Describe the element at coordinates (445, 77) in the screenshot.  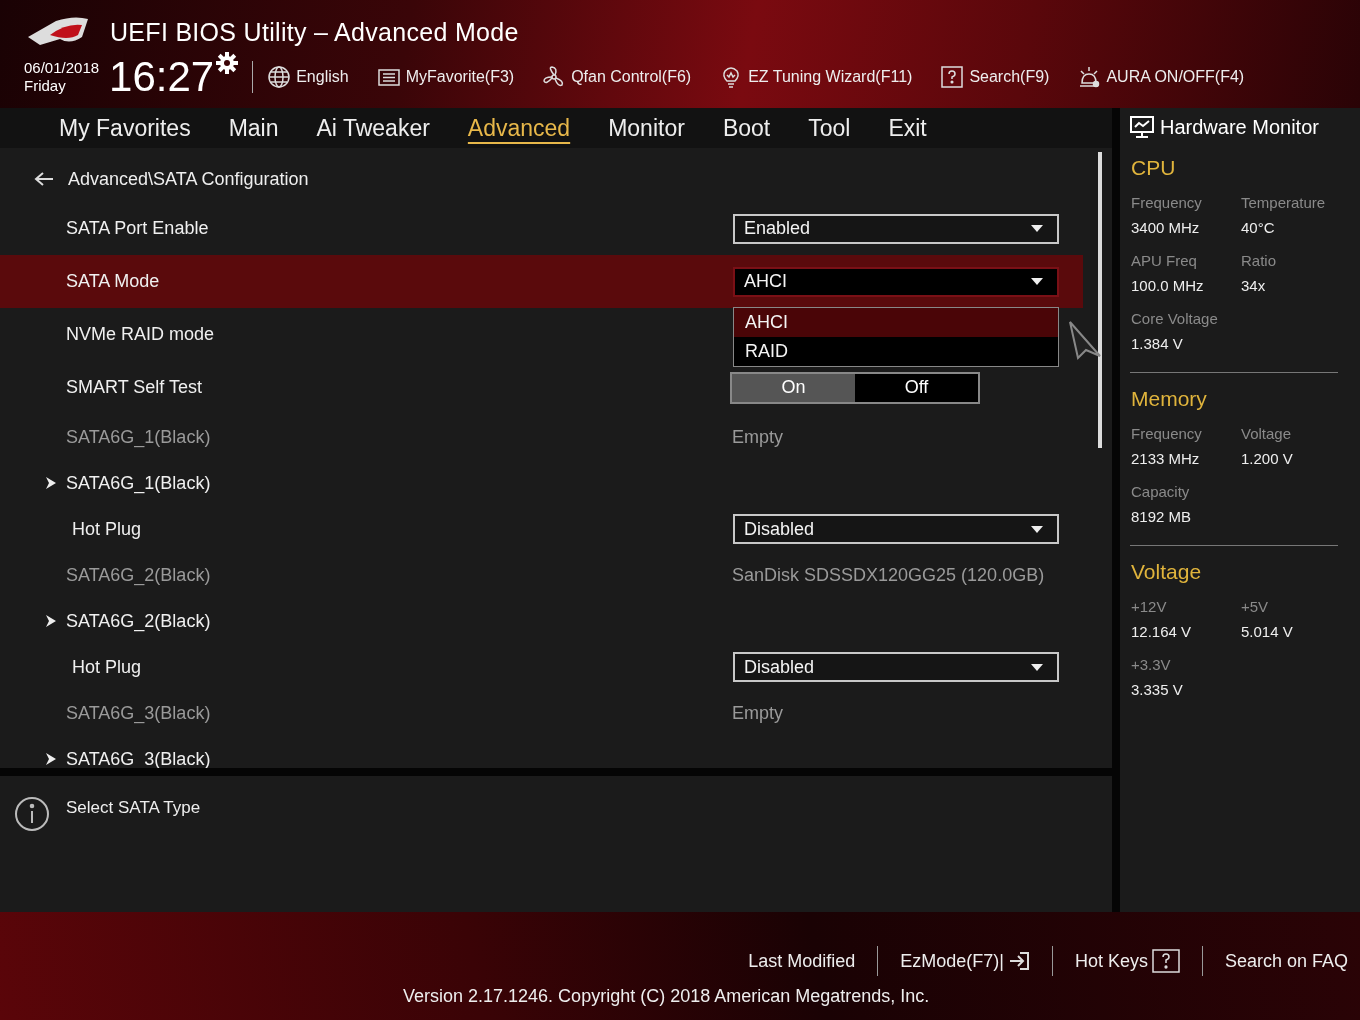
I see `toolbar-button: MyFavorite(F3)` at that location.